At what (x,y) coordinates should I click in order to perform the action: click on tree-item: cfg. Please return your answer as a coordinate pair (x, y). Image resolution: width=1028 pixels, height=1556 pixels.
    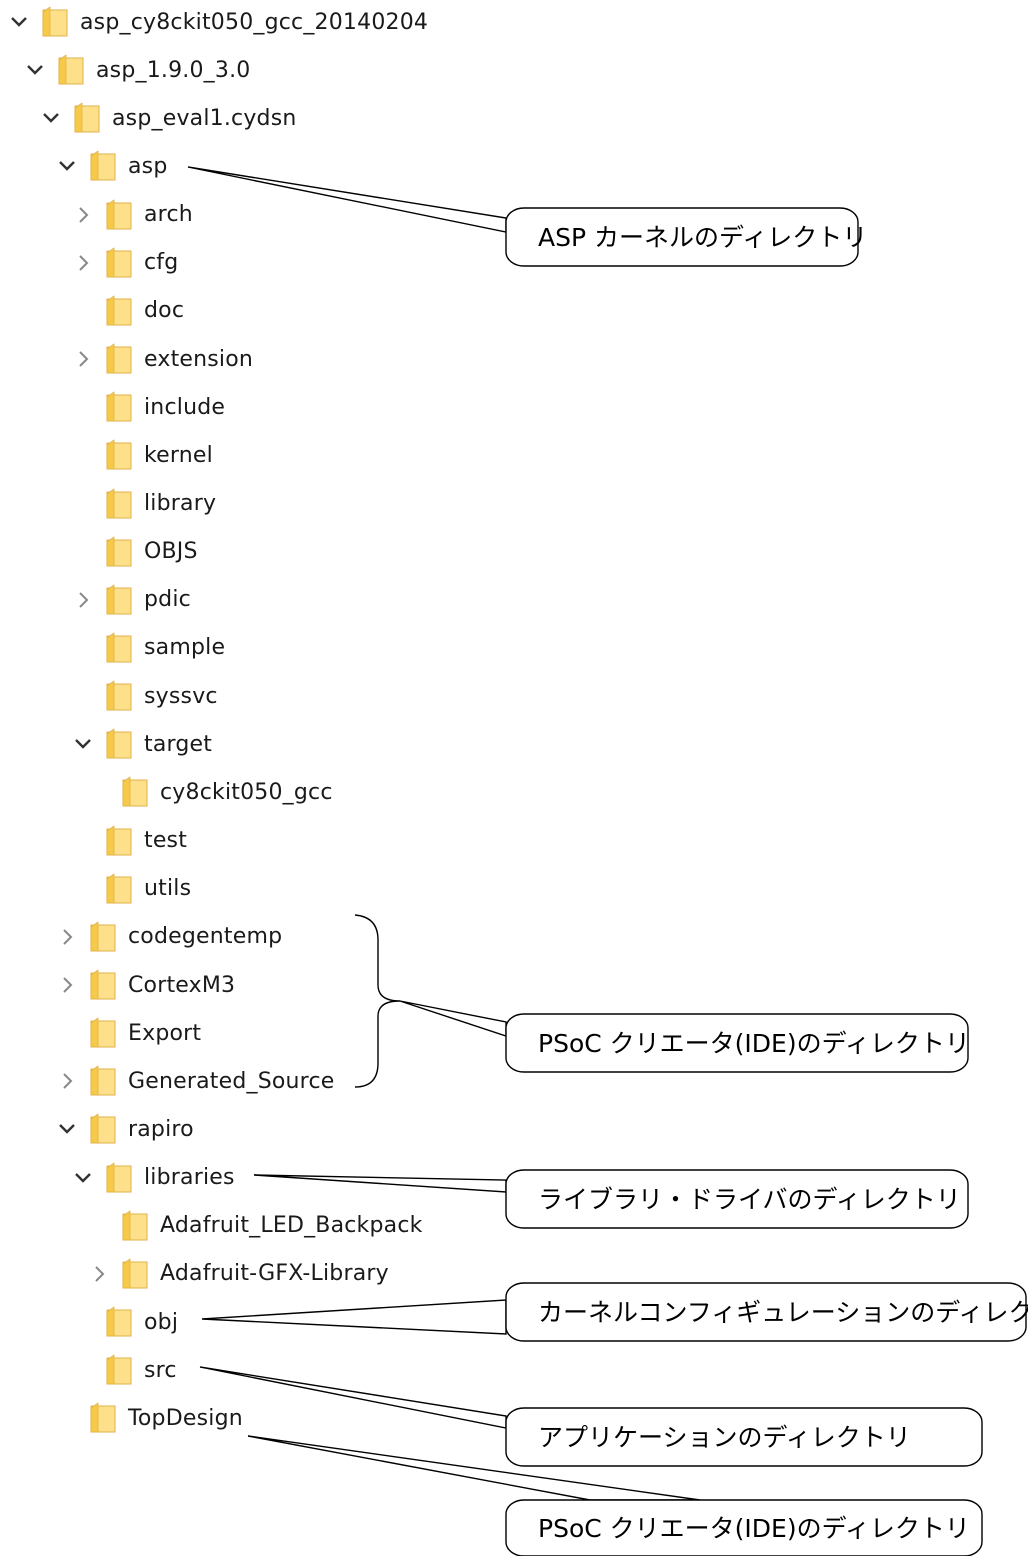
    Looking at the image, I should click on (125, 263).